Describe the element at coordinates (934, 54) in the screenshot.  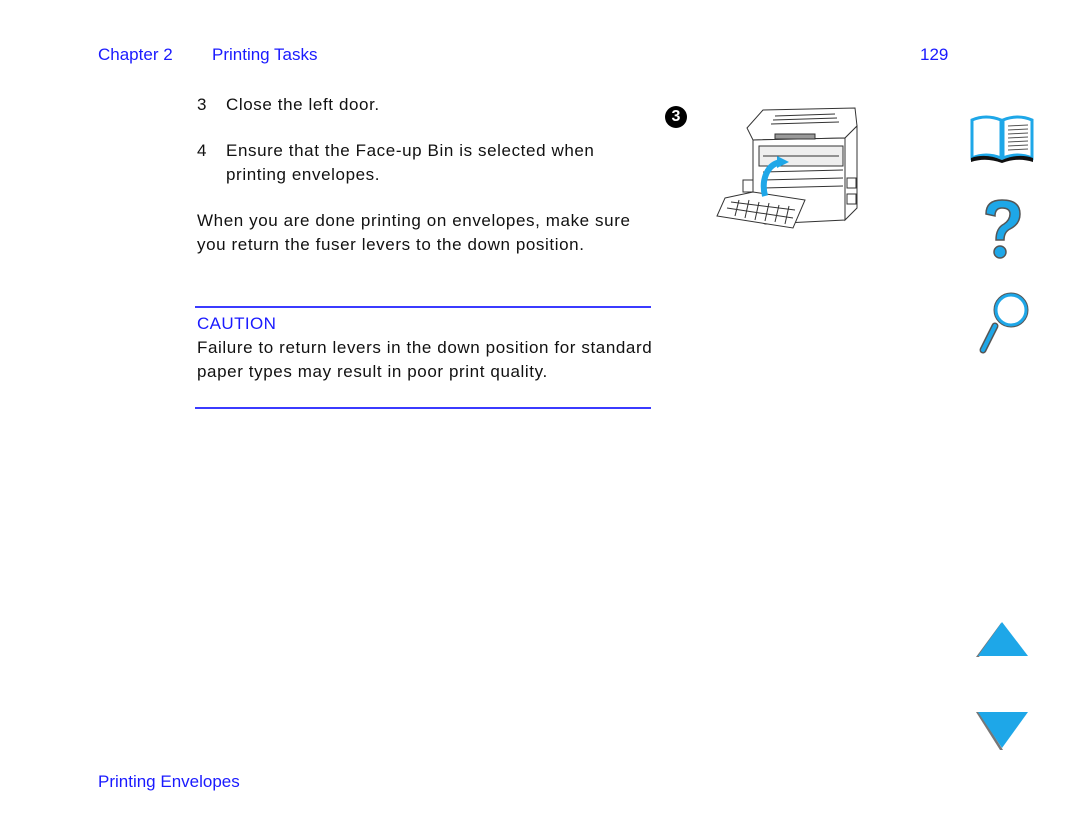
I see `page-number: 129` at that location.